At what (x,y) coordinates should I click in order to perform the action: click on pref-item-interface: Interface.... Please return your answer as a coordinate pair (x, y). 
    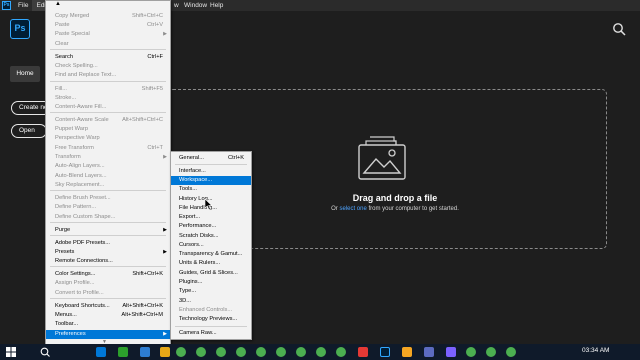
    Looking at the image, I should click on (211, 171).